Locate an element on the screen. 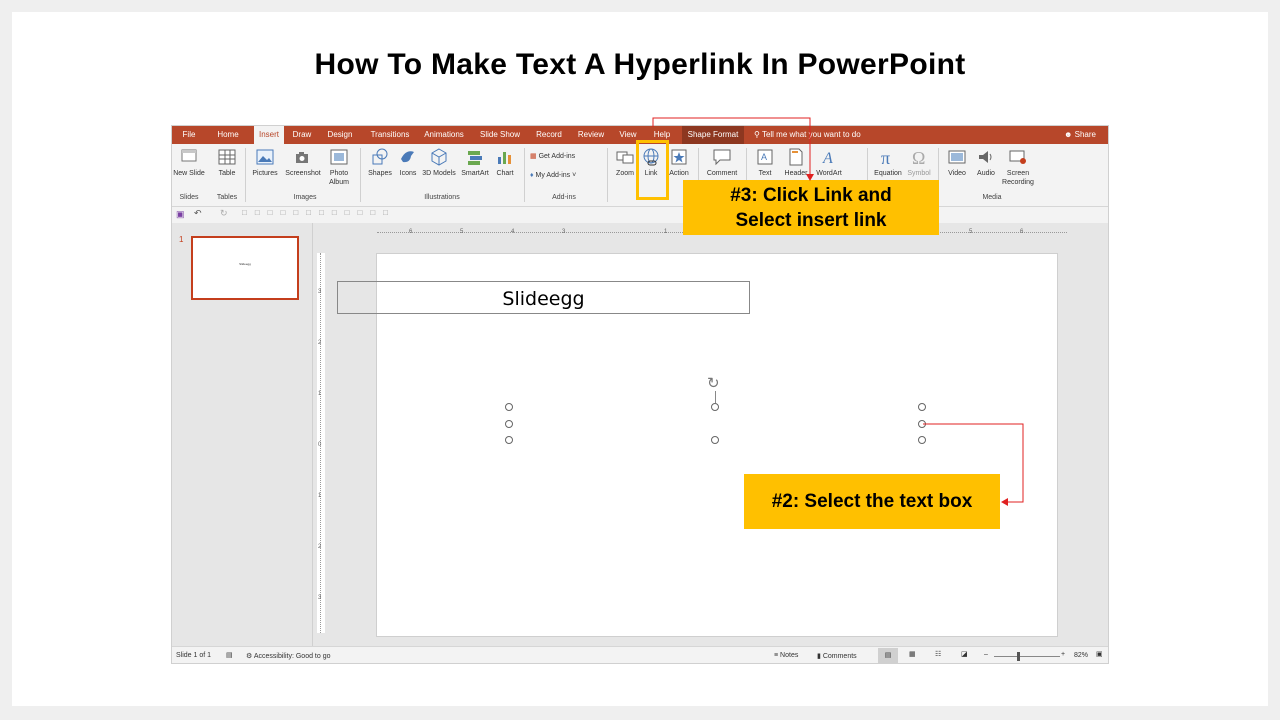 Image resolution: width=1280 pixels, height=720 pixels. pictures-label: Pictures is located at coordinates (265, 173).